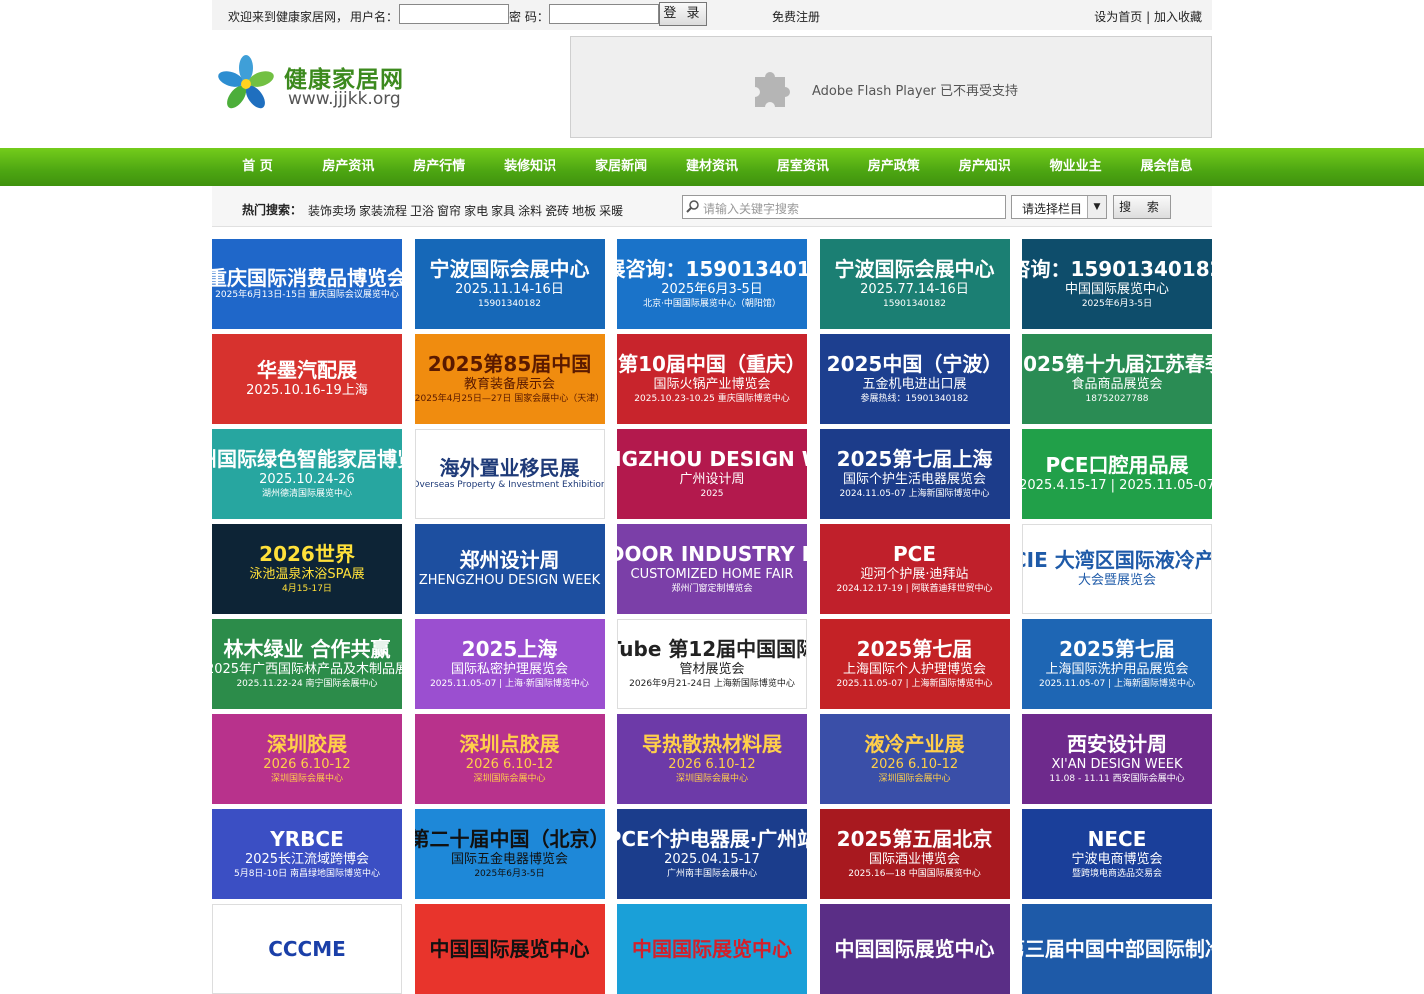 The width and height of the screenshot is (1424, 994). I want to click on search-button: 搜 索, so click(1142, 207).